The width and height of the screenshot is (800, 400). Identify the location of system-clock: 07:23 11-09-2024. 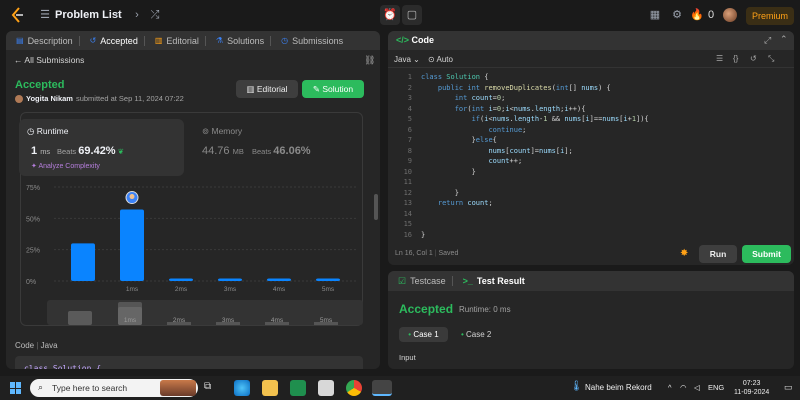
(751, 388).